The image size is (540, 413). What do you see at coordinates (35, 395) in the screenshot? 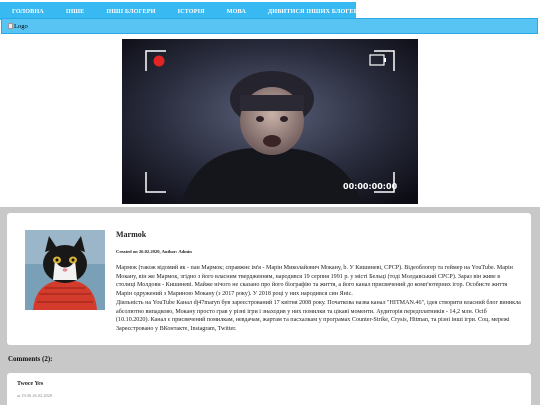
I see `comment-date: at 19:36 26.02.2020` at bounding box center [35, 395].